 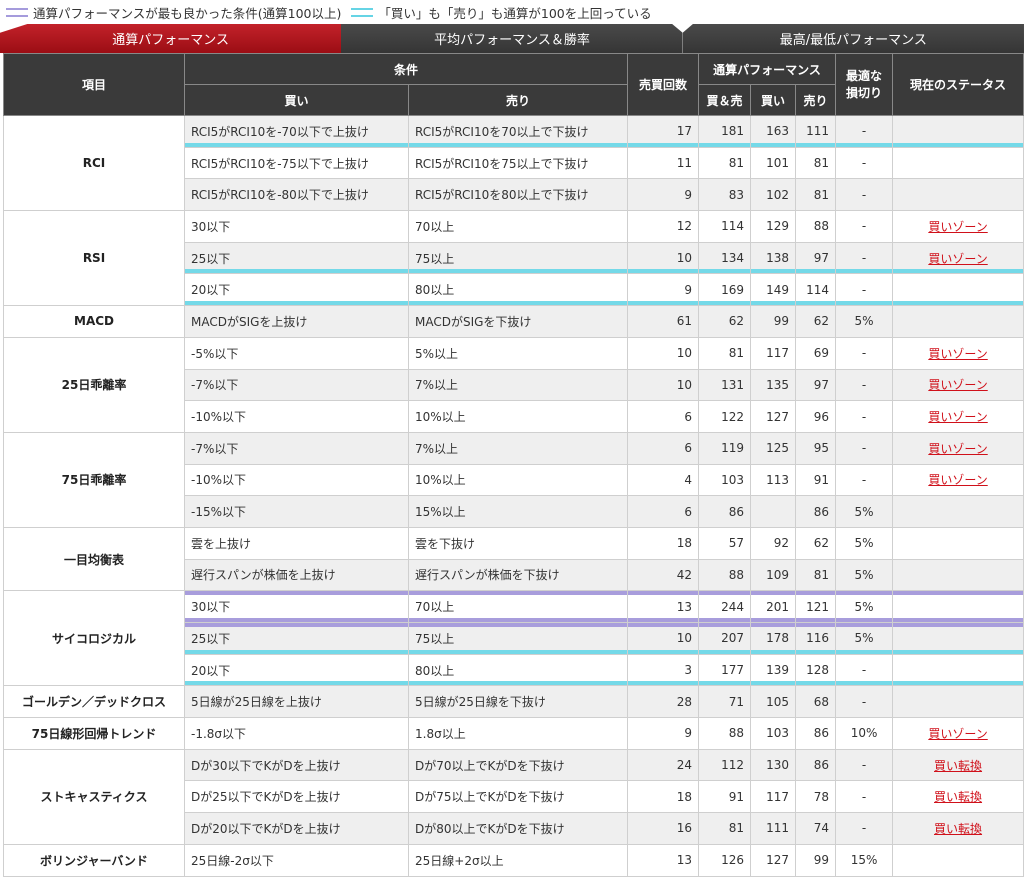 What do you see at coordinates (296, 702) in the screenshot?
I see `buy-condition: 5日線が25日線を上抜け` at bounding box center [296, 702].